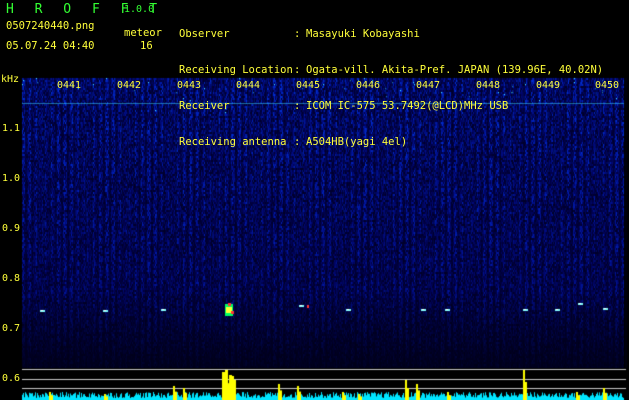 The width and height of the screenshot is (629, 400). What do you see at coordinates (204, 106) in the screenshot?
I see `receiver-label: Receiver` at bounding box center [204, 106].